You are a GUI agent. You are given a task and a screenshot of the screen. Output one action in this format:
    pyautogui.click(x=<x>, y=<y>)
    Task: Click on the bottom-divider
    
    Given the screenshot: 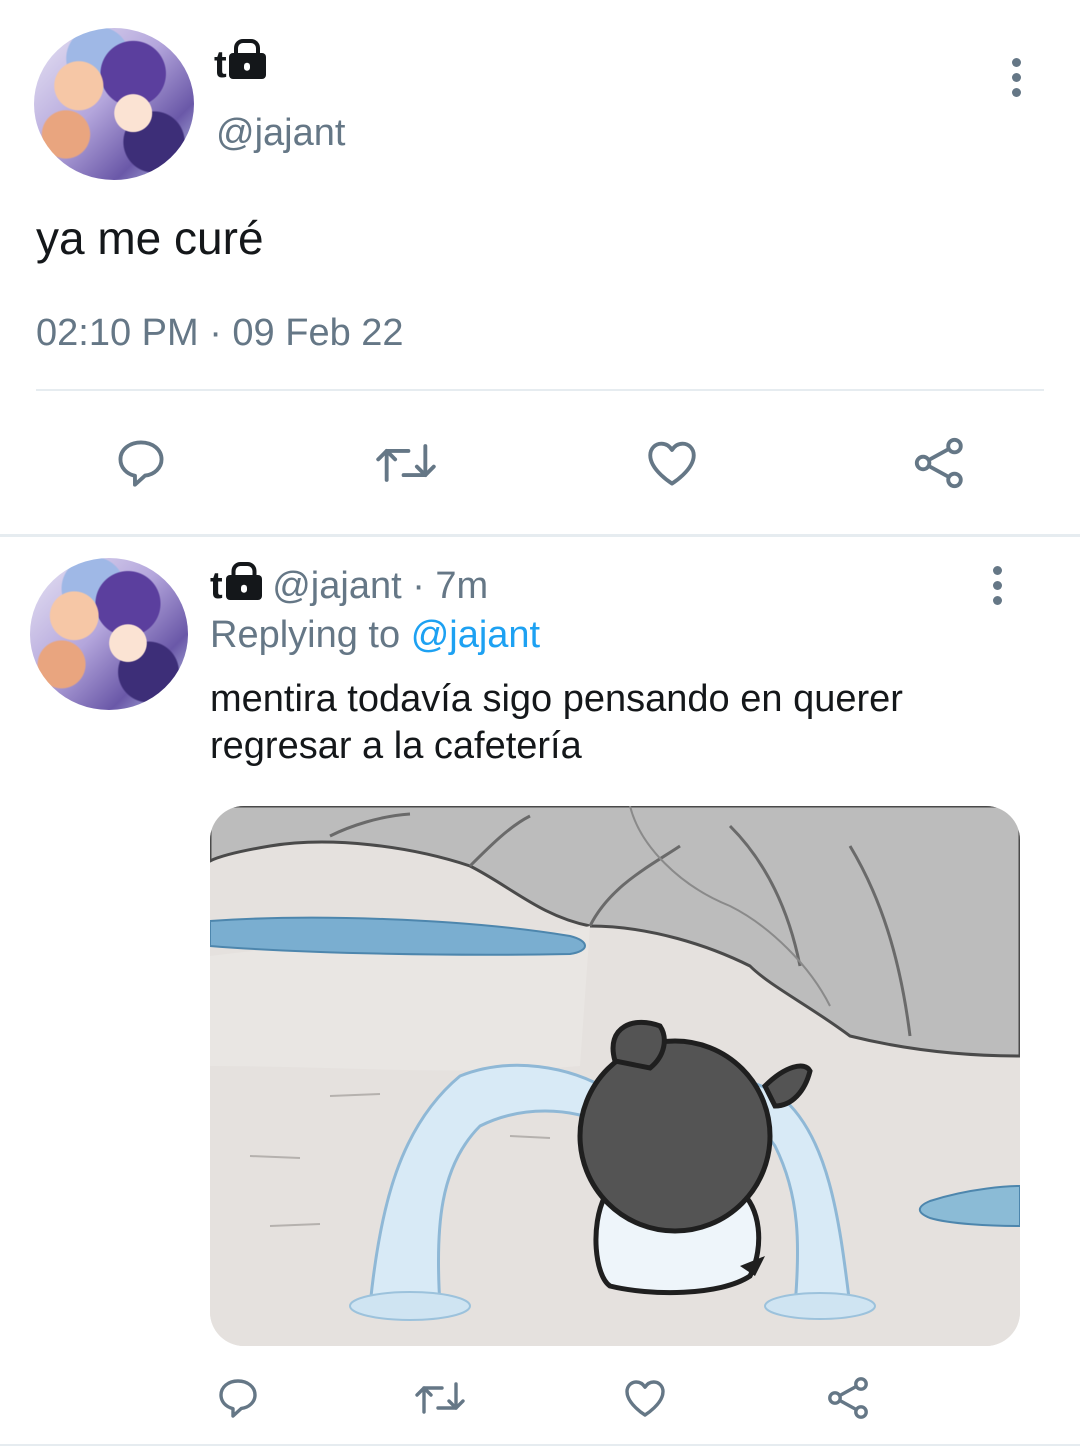 What is the action you would take?
    pyautogui.click(x=540, y=1445)
    